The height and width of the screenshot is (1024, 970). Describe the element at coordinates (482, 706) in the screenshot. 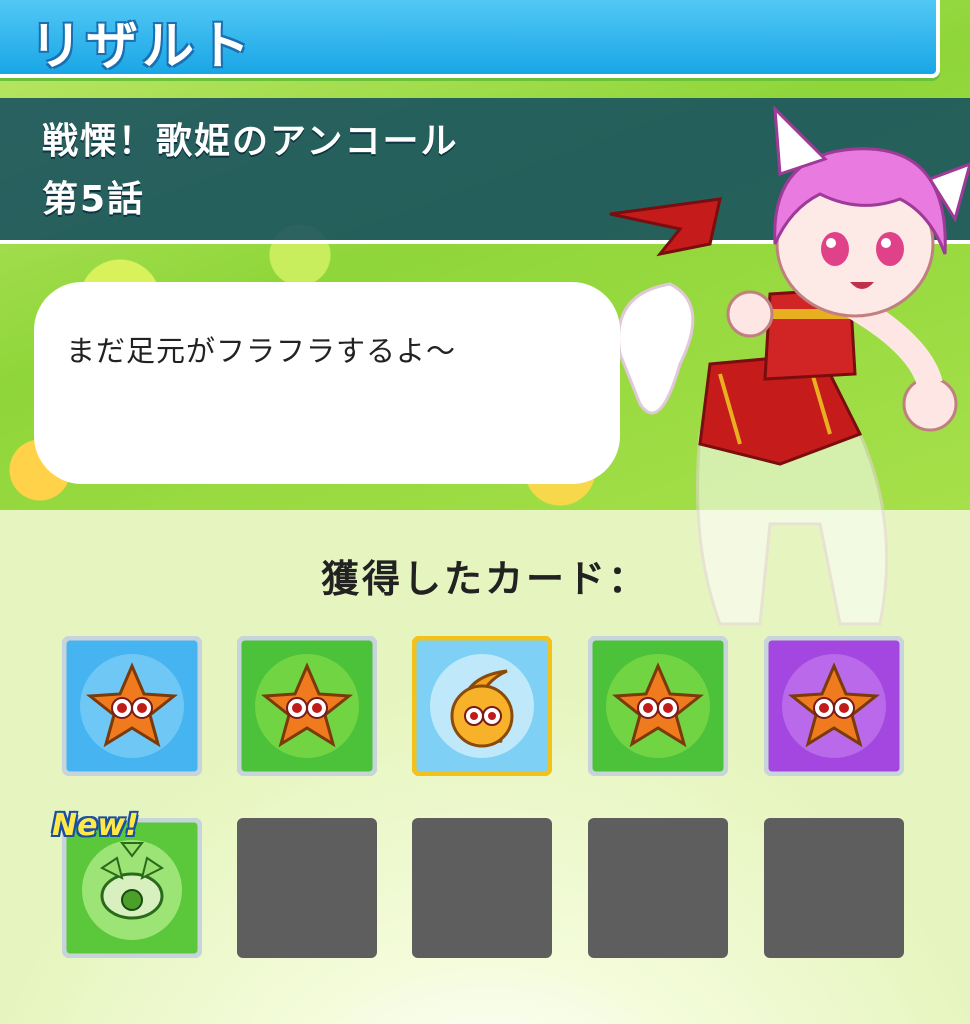

I see `yellow-moon-puyo-card-icon` at that location.